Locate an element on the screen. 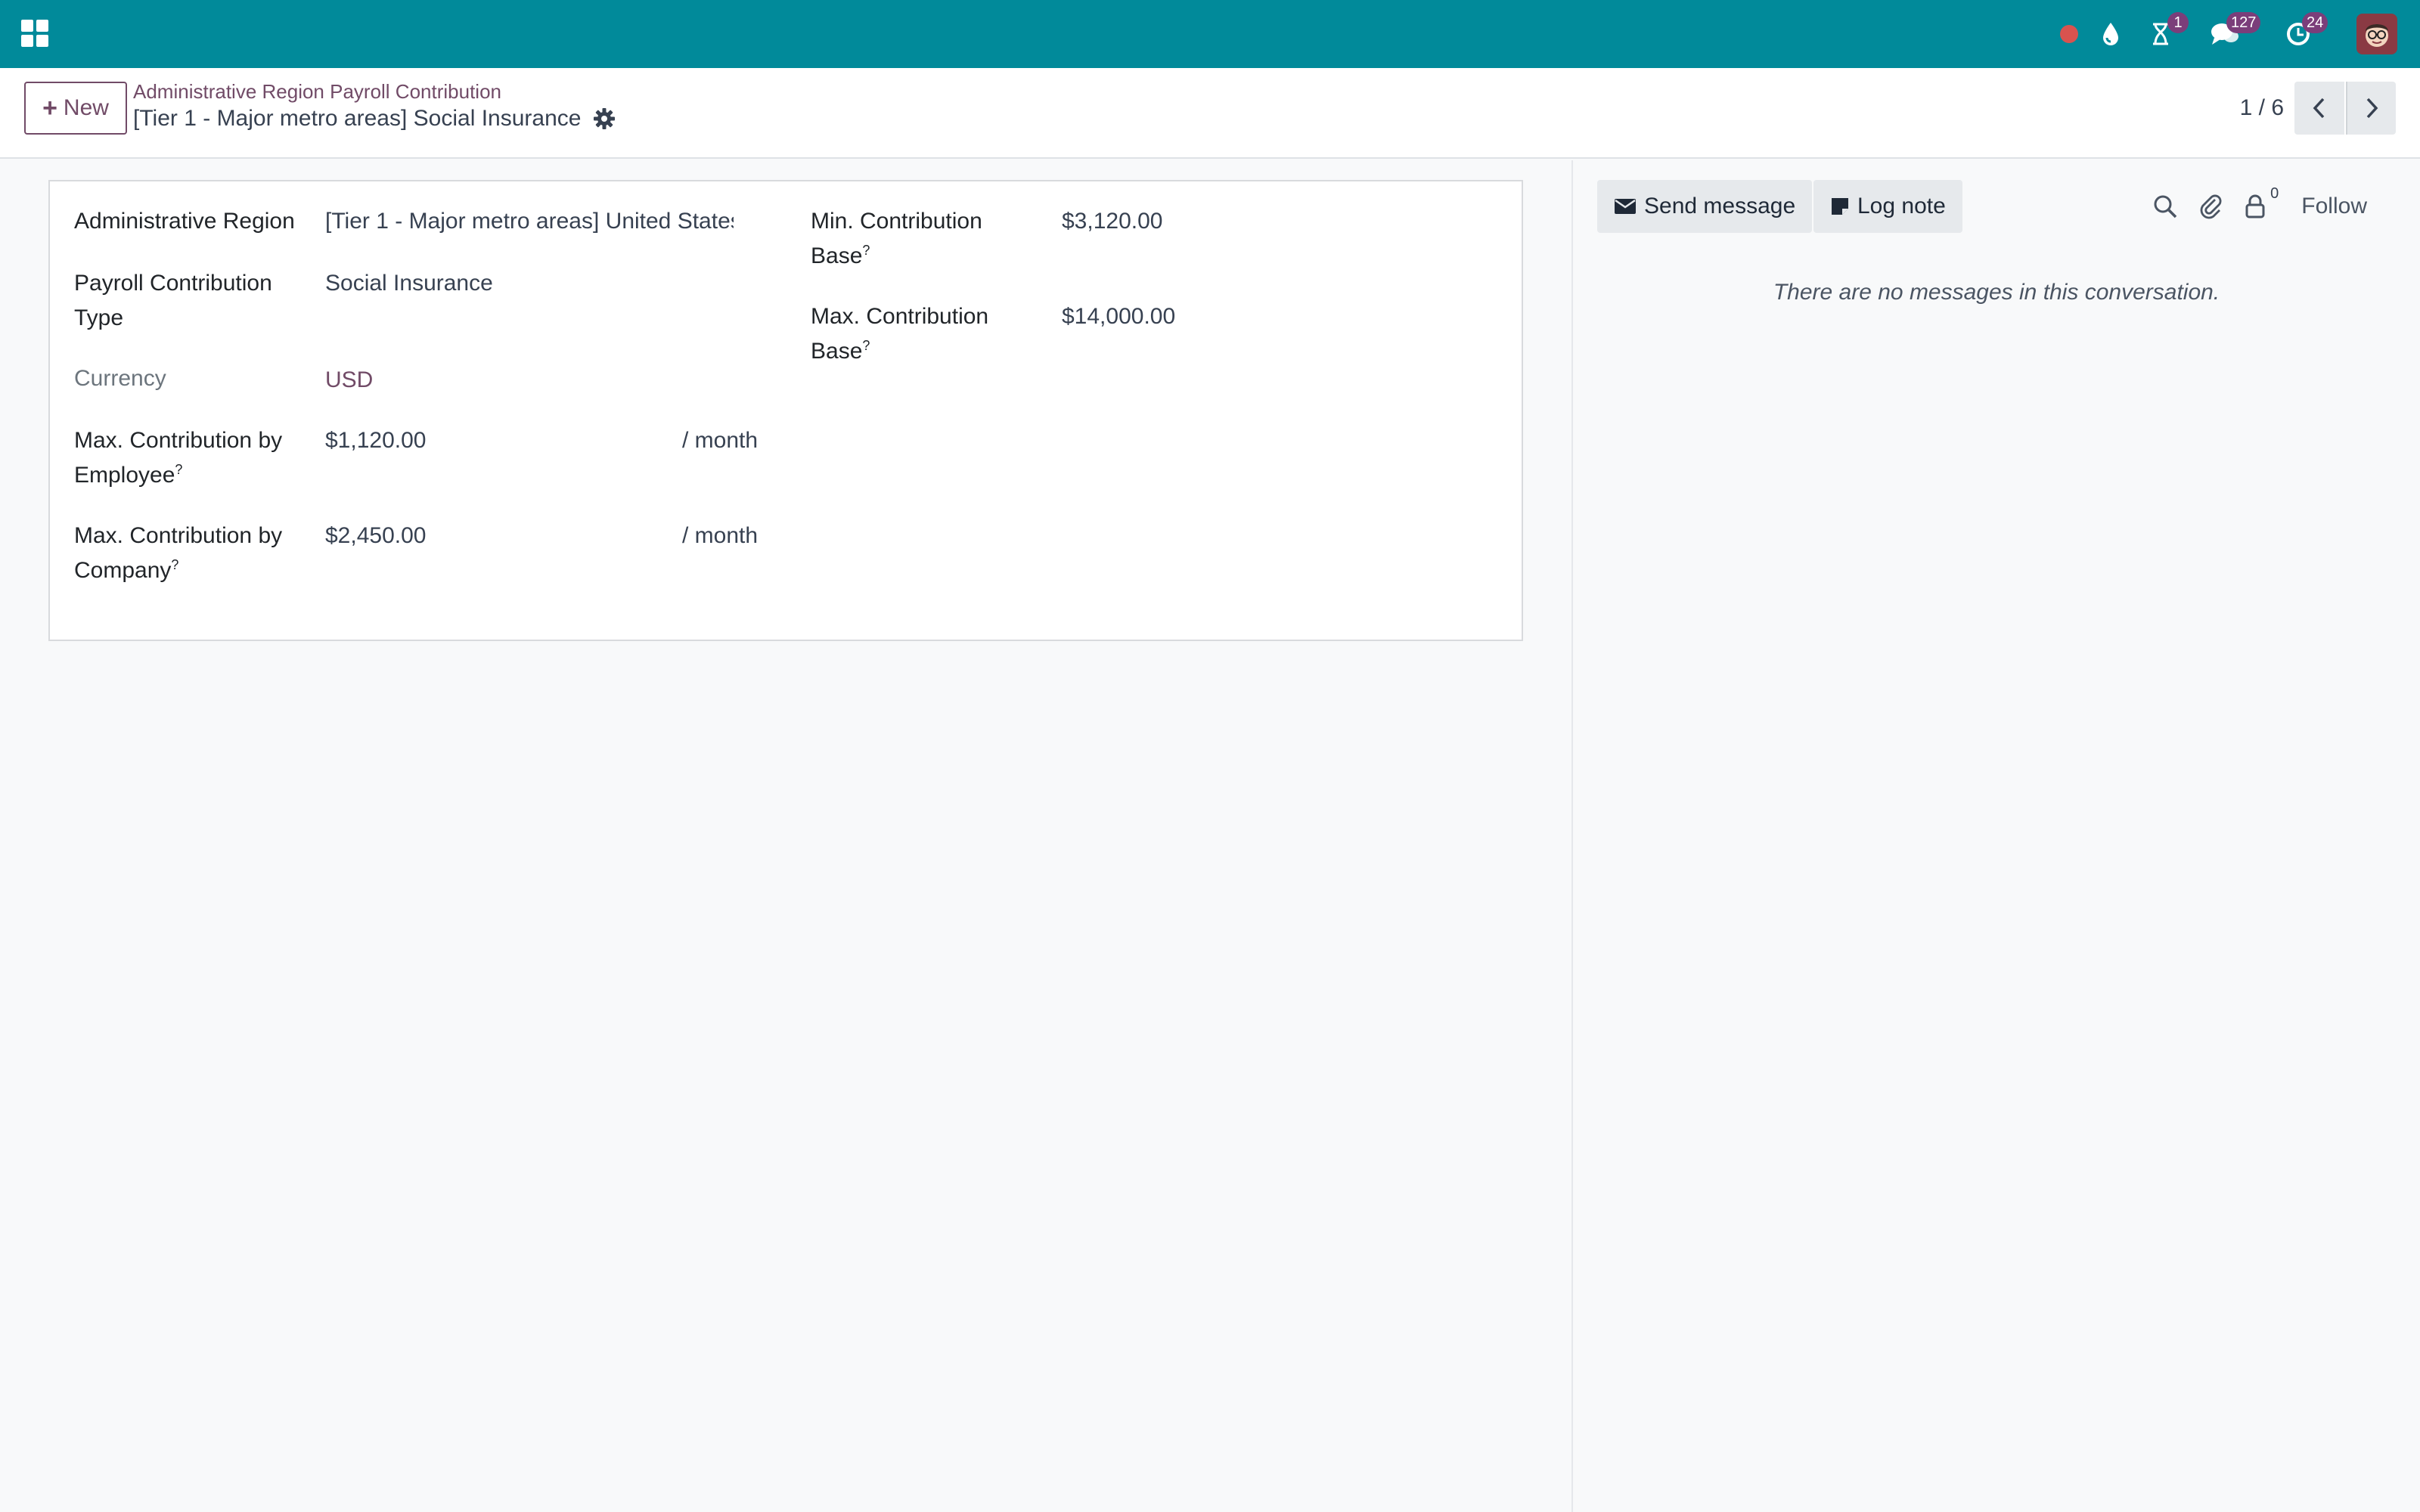 The image size is (2420, 1512). pager-previous-button is located at coordinates (2319, 109).